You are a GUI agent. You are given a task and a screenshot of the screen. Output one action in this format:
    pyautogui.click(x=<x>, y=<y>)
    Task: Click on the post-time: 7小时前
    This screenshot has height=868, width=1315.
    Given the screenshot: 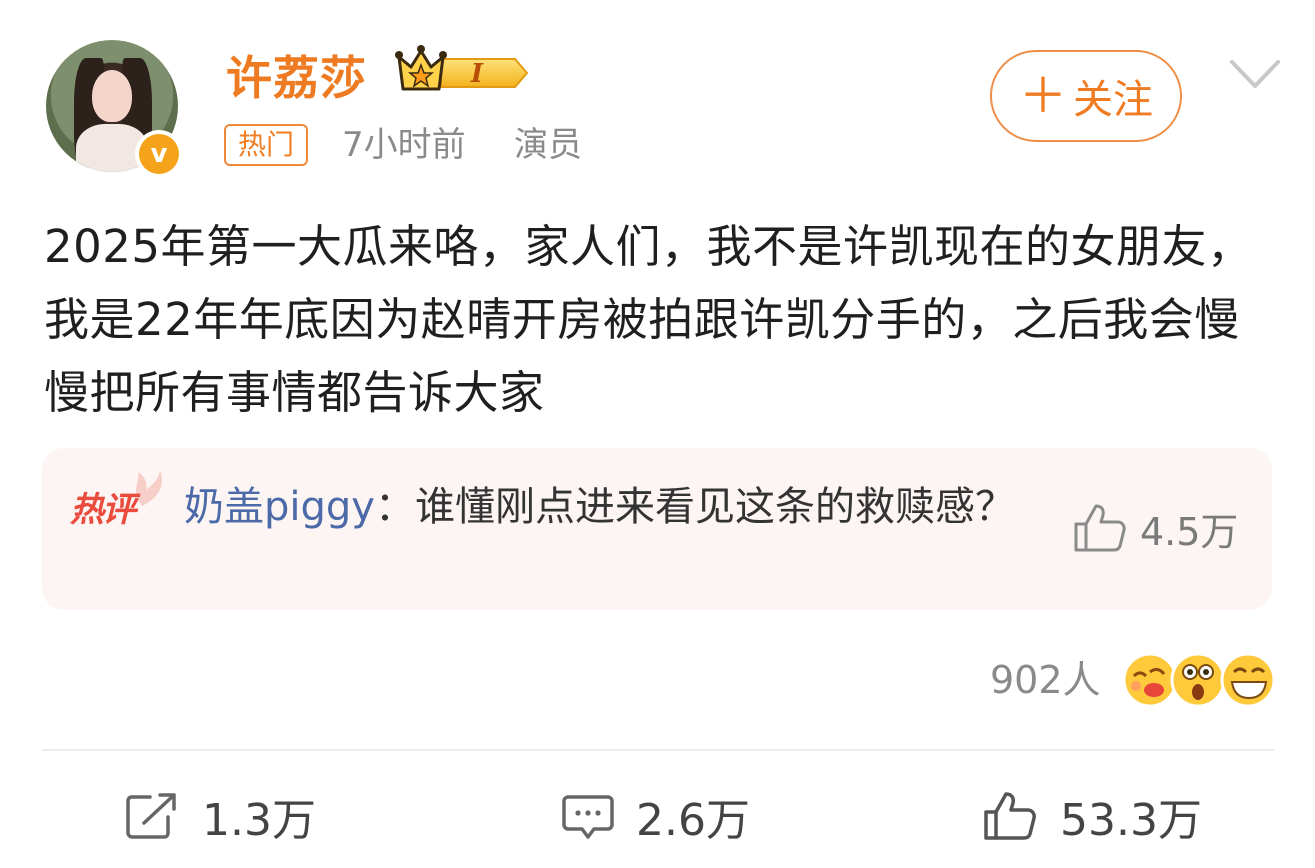 What is the action you would take?
    pyautogui.click(x=404, y=145)
    